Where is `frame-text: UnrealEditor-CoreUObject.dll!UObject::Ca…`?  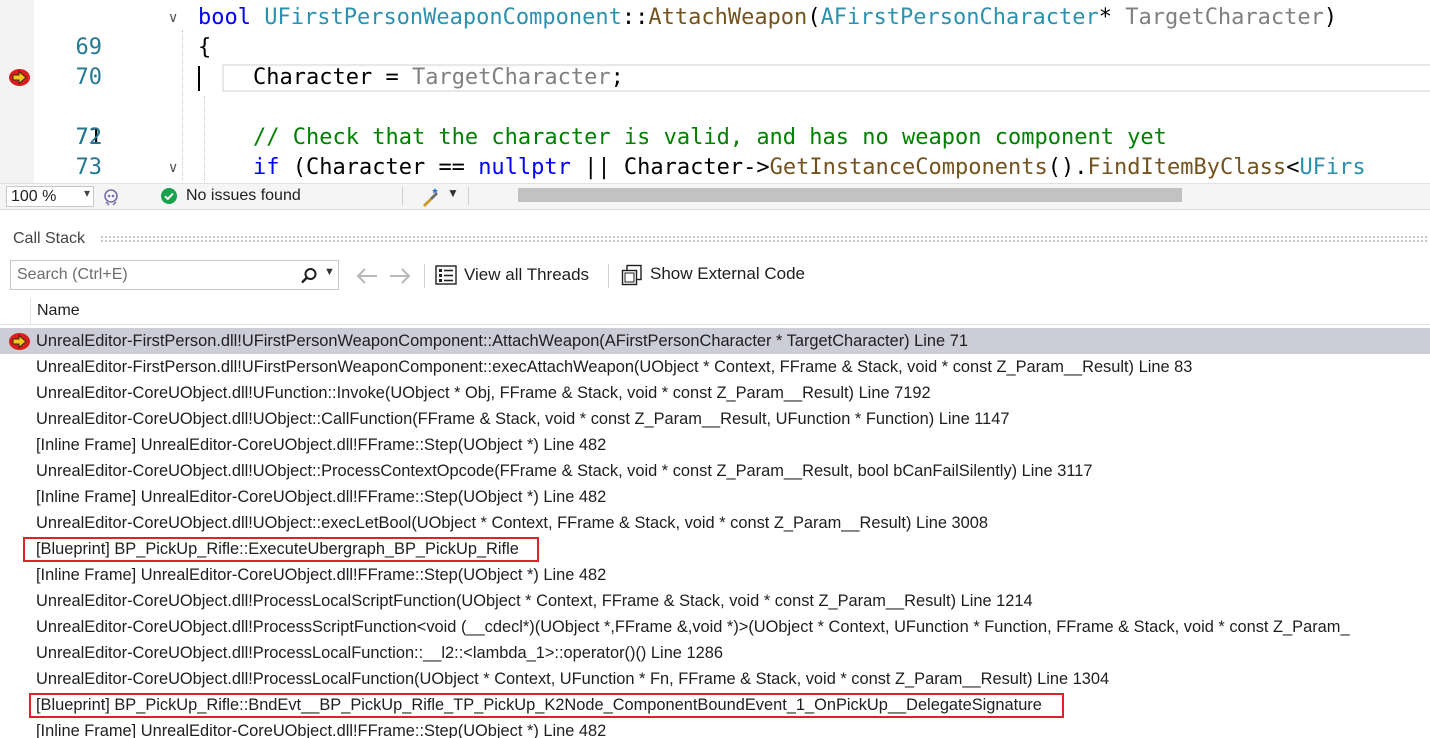 frame-text: UnrealEditor-CoreUObject.dll!UObject::Ca… is located at coordinates (523, 419).